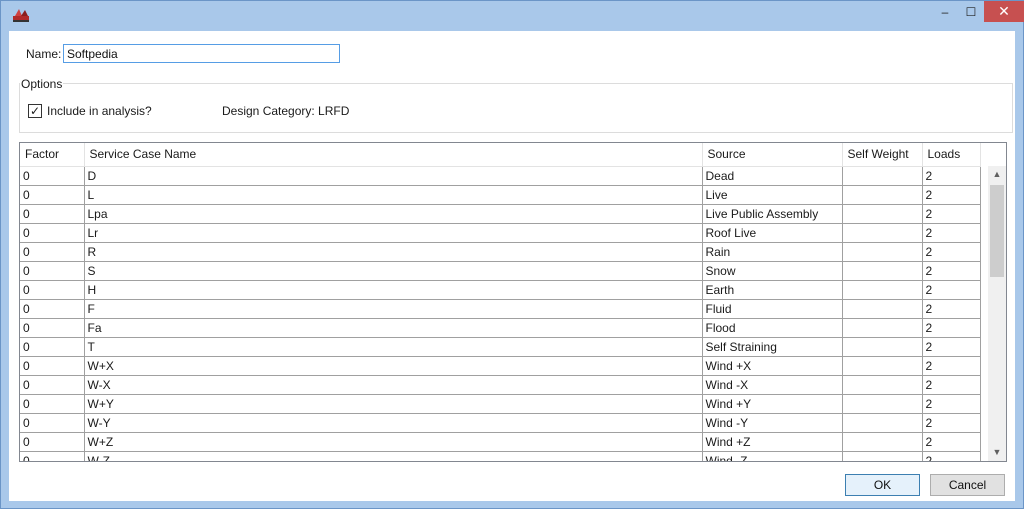 The width and height of the screenshot is (1024, 509). I want to click on service-case-name-cell: R, so click(393, 252).